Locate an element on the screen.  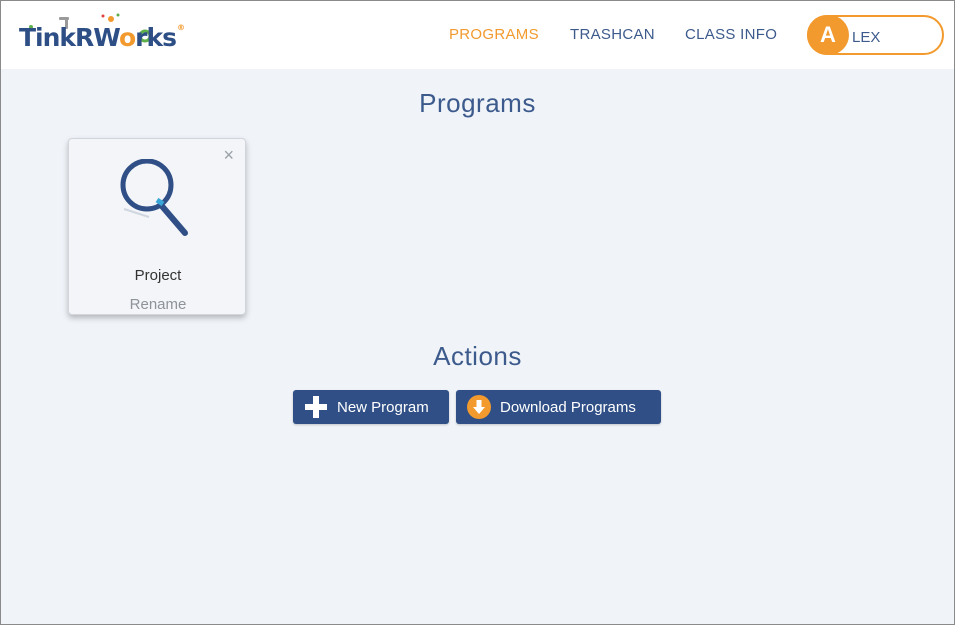
nav-programs: PROGRAMS is located at coordinates (494, 34).